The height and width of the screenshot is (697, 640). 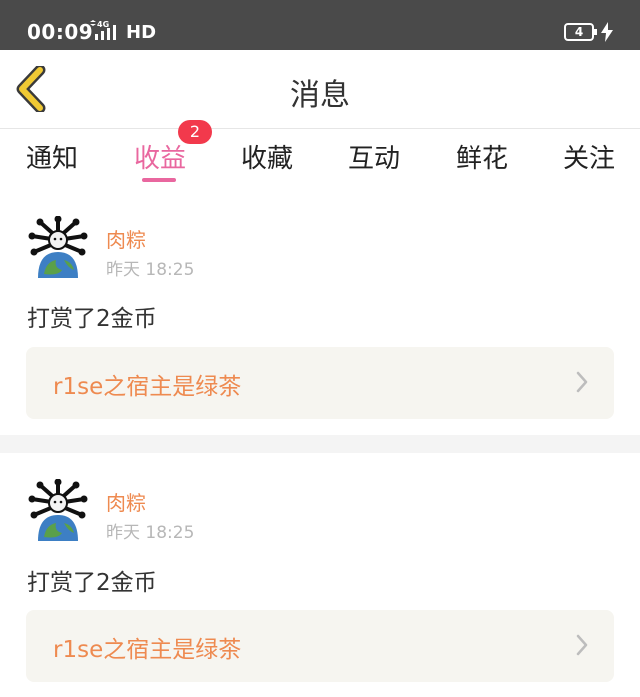 I want to click on battery-level: 4, so click(x=579, y=32).